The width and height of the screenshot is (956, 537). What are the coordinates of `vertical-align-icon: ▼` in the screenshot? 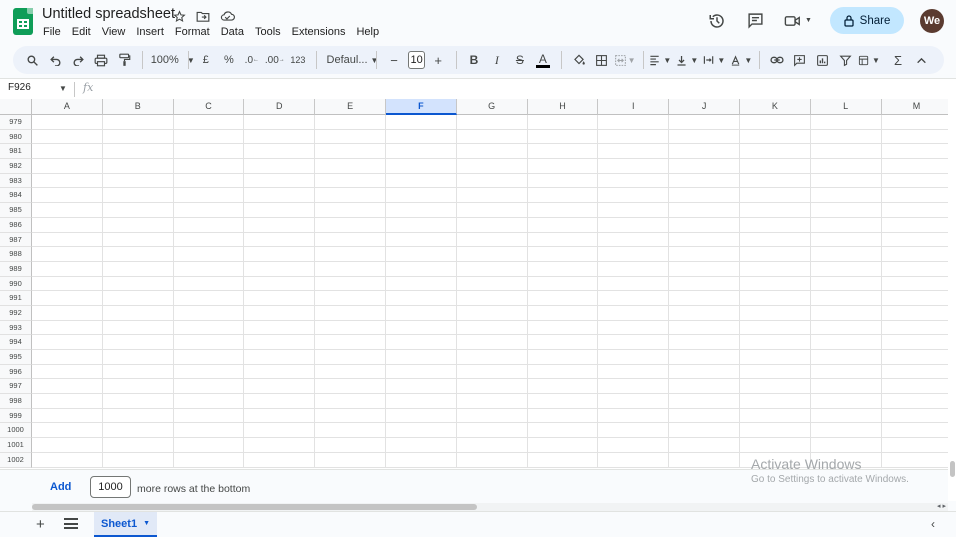 It's located at (687, 60).